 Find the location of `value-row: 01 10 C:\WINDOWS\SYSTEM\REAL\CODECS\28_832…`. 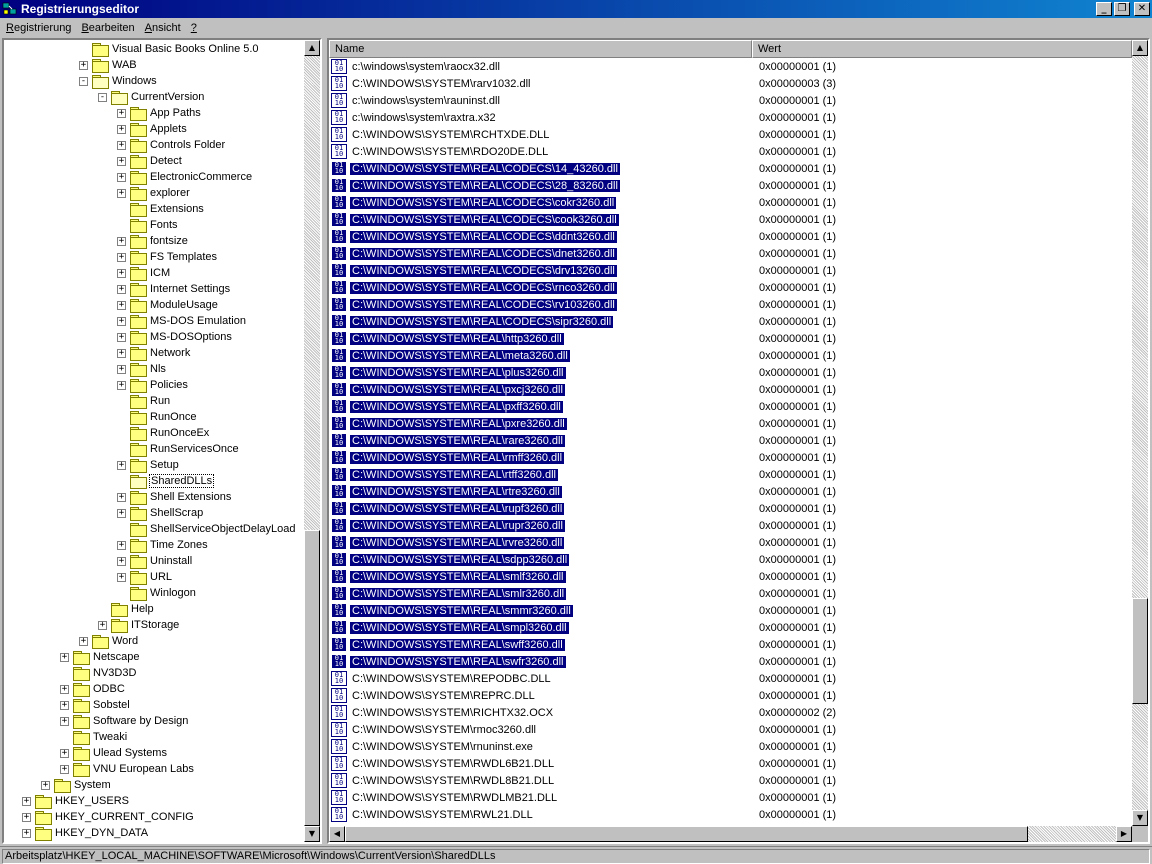

value-row: 01 10 C:\WINDOWS\SYSTEM\REAL\CODECS\28_832… is located at coordinates (730, 185).